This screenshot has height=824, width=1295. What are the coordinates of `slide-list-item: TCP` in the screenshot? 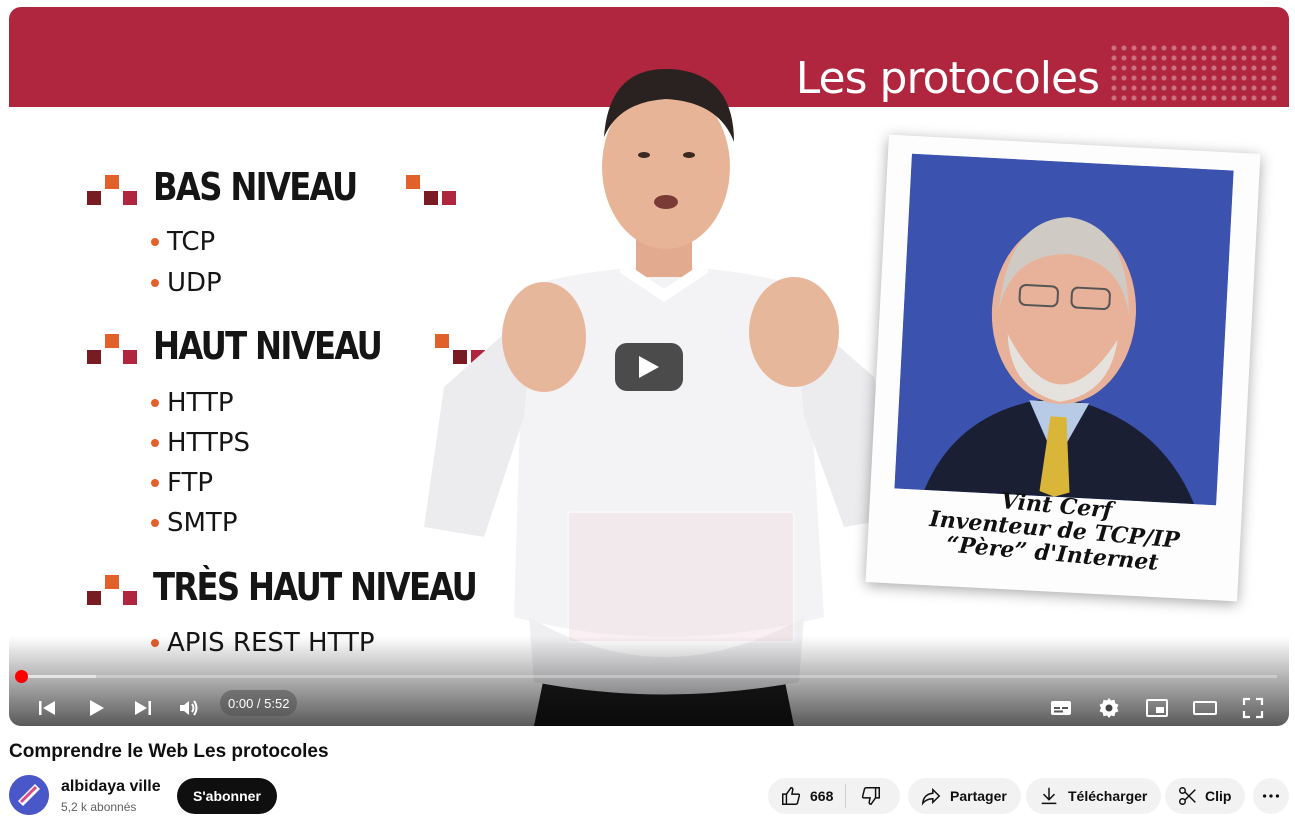 It's located at (183, 242).